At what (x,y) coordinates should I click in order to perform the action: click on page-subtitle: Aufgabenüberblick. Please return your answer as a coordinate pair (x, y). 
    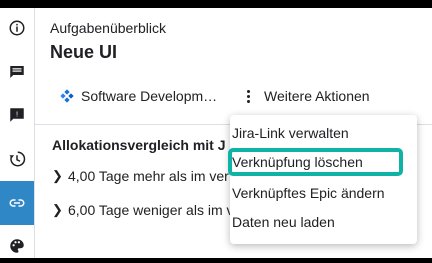
    Looking at the image, I should click on (108, 28).